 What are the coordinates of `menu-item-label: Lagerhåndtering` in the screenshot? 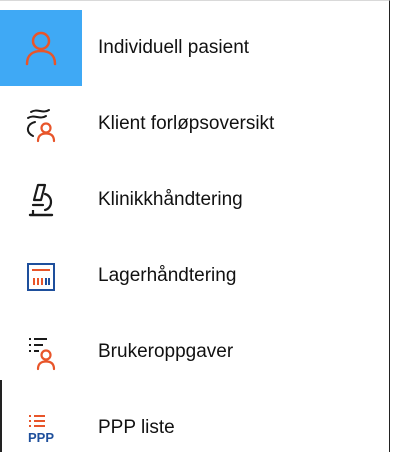 It's located at (167, 275).